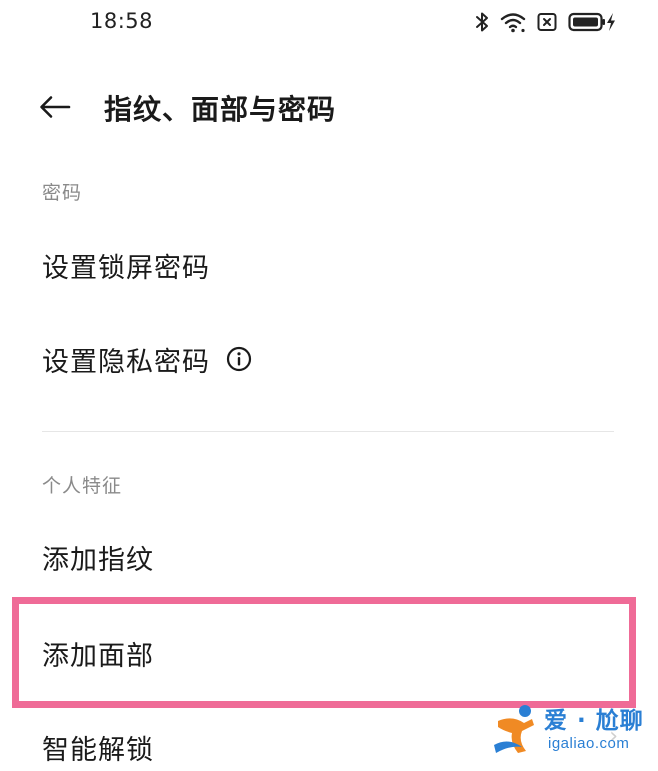 Image resolution: width=658 pixels, height=771 pixels. I want to click on item-label: 添加指纹, so click(98, 560).